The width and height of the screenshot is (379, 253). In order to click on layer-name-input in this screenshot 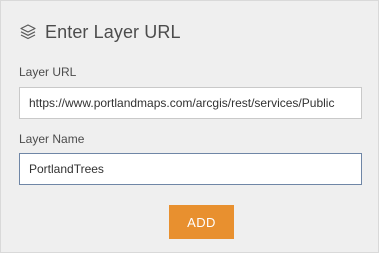, I will do `click(190, 169)`.